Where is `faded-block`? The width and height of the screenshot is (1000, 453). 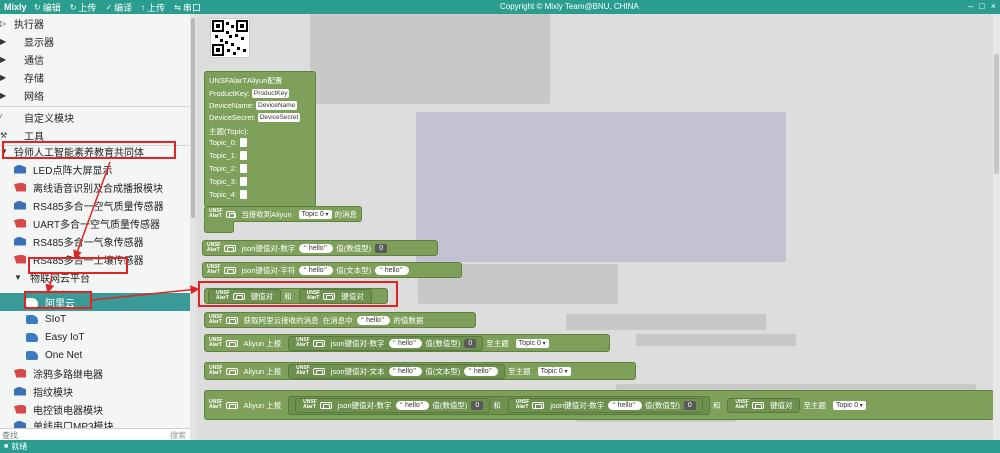
faded-block is located at coordinates (666, 322).